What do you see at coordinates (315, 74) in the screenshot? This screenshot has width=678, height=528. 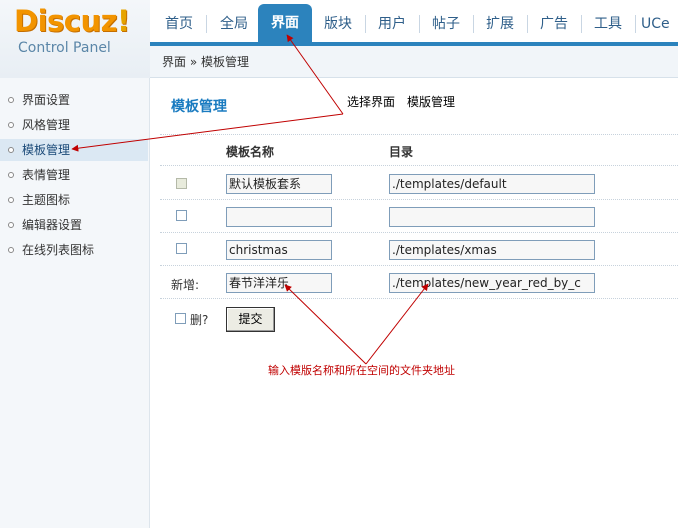 I see `arrow-to-nav-tab` at bounding box center [315, 74].